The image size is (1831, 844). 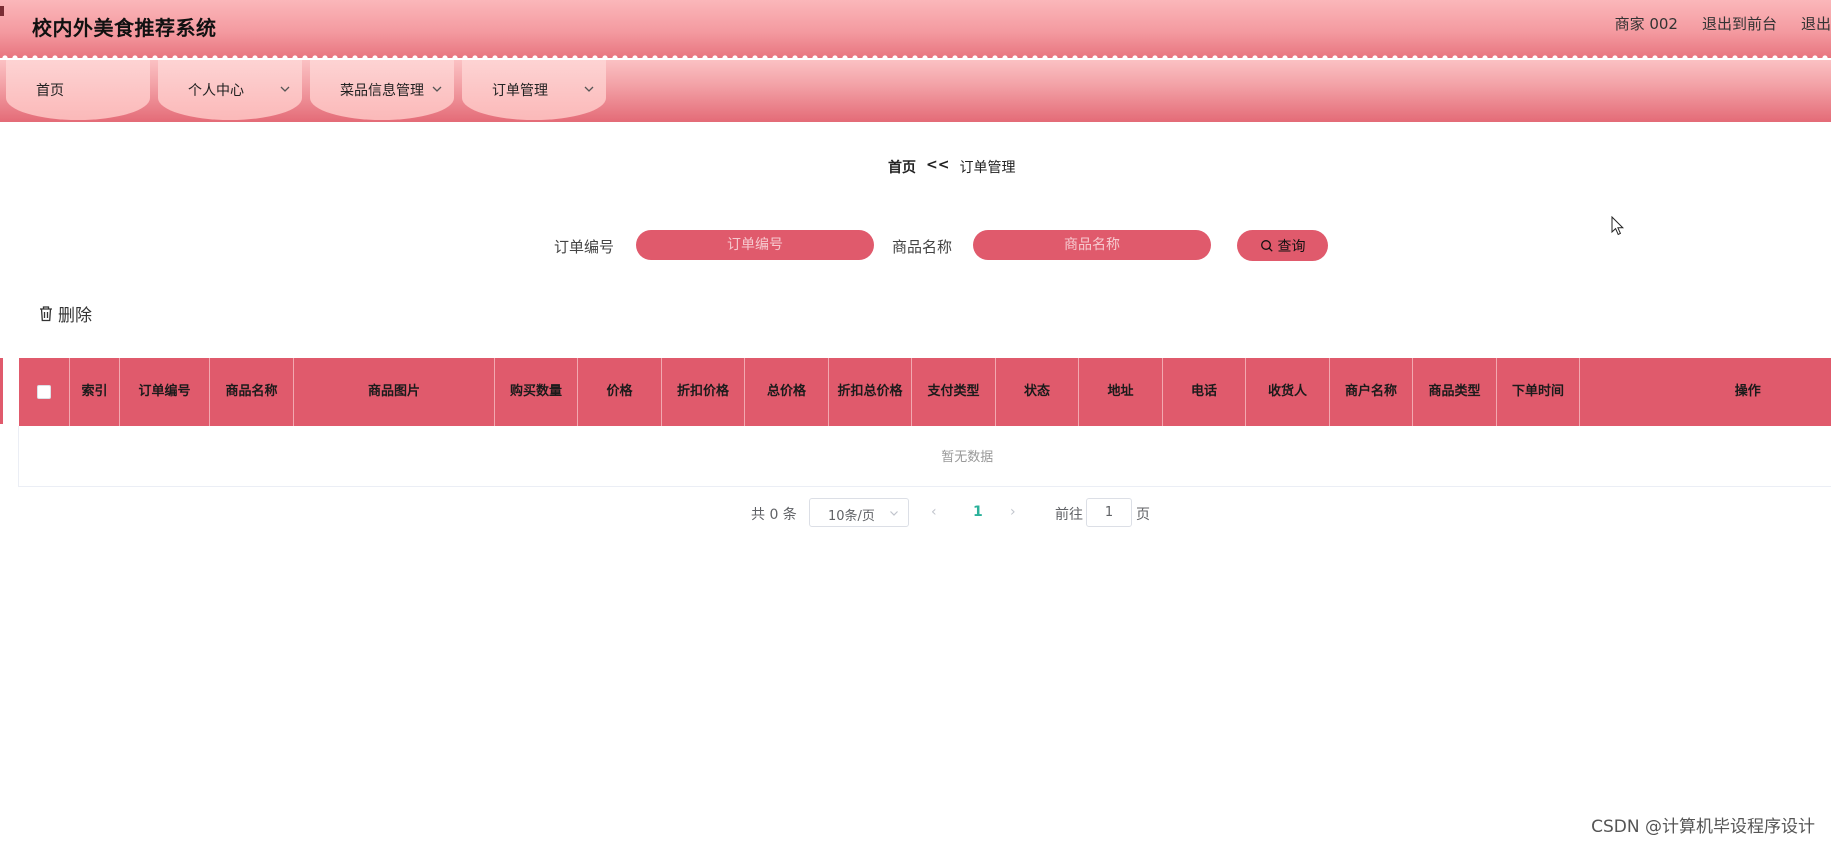 I want to click on breadcrumb: 首页 << 订单管理, so click(x=951, y=167).